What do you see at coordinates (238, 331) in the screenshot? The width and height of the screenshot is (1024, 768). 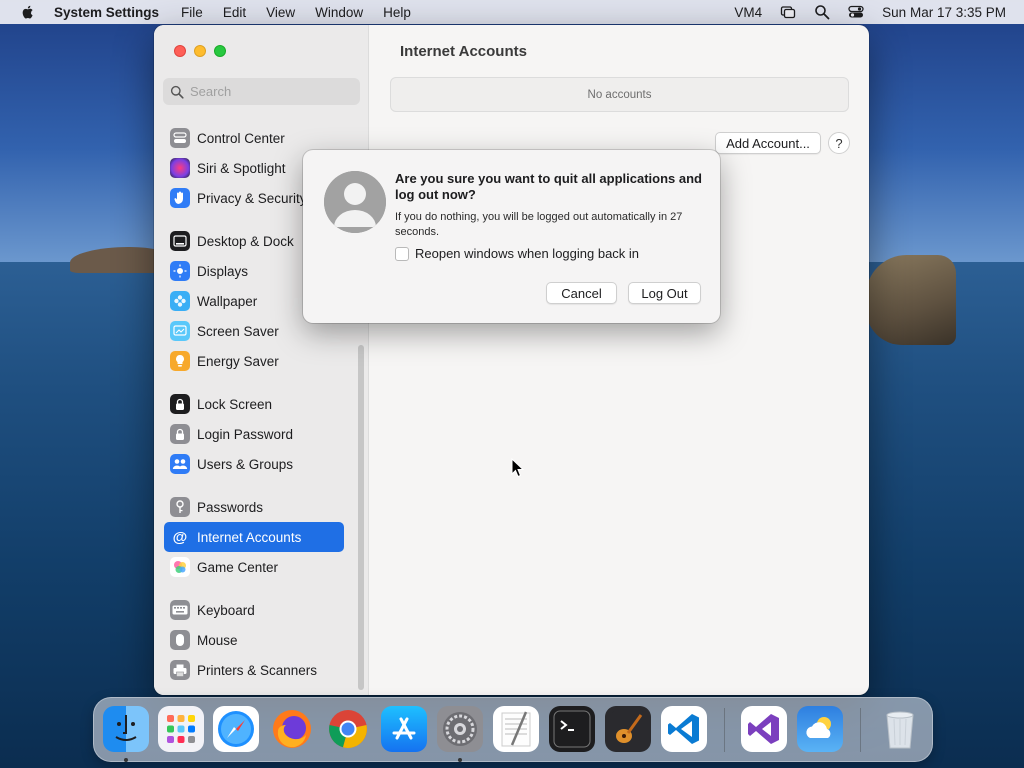 I see `sidebar-item-label: Screen Saver` at bounding box center [238, 331].